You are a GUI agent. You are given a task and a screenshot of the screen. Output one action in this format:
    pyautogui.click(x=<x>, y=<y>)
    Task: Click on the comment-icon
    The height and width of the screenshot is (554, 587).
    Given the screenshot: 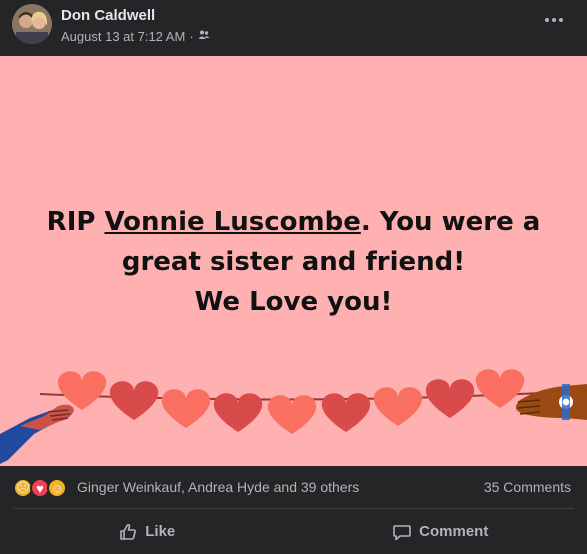 What is the action you would take?
    pyautogui.click(x=402, y=532)
    